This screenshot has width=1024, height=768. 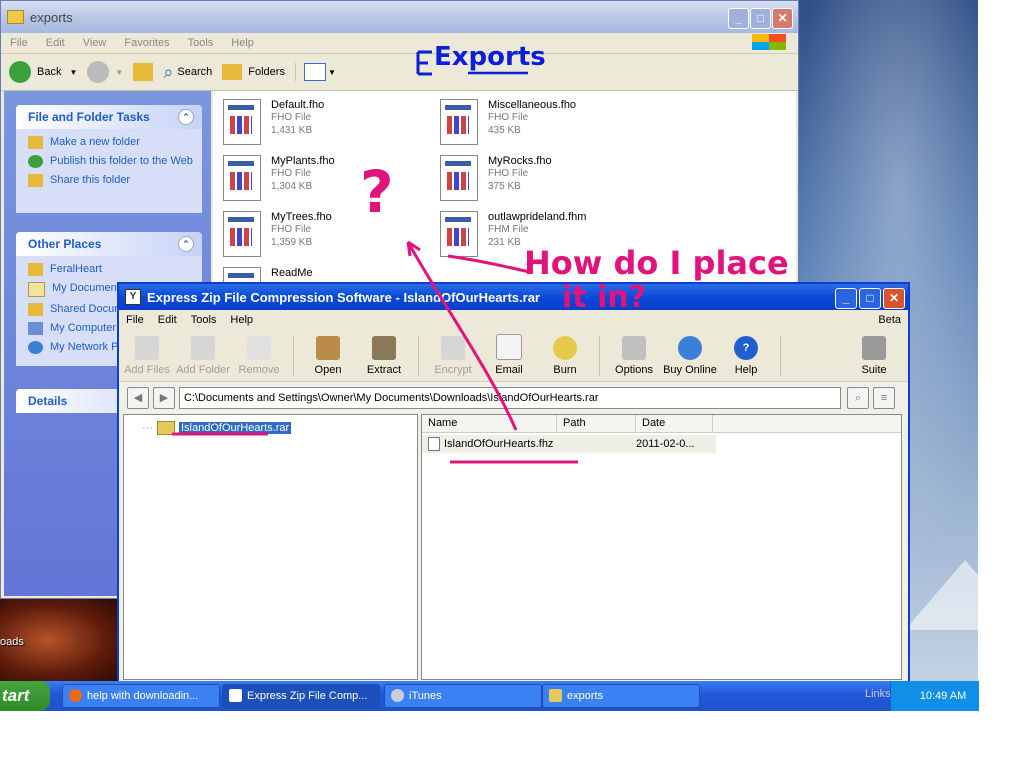 What do you see at coordinates (377, 192) in the screenshot?
I see `annotation-question-mark: ?` at bounding box center [377, 192].